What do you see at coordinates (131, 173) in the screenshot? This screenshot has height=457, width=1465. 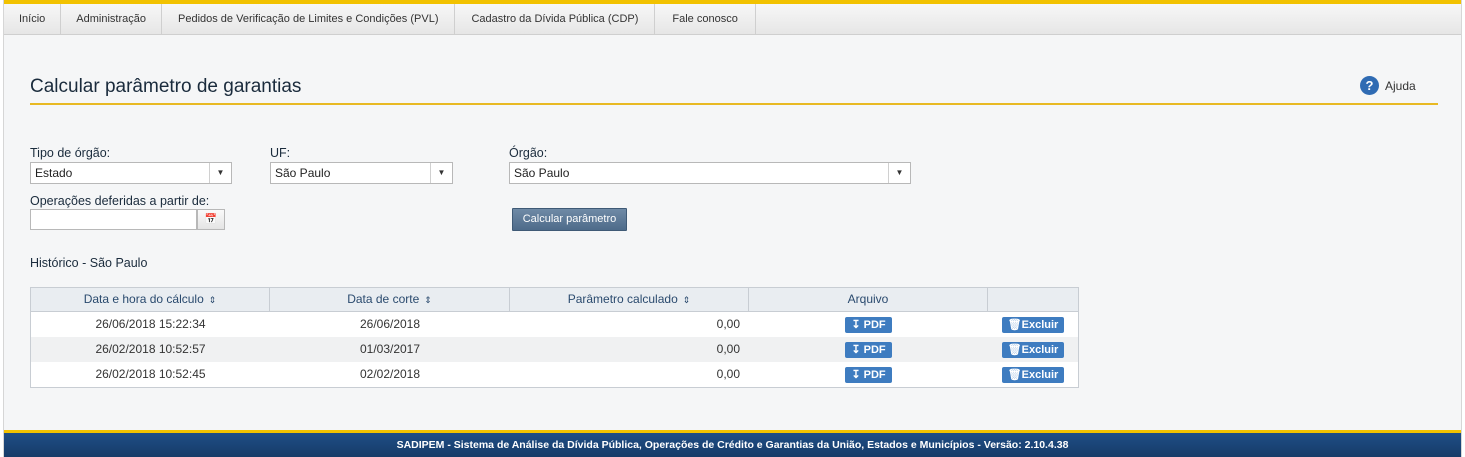 I see `tipo-orgao-select: Estado ▼` at bounding box center [131, 173].